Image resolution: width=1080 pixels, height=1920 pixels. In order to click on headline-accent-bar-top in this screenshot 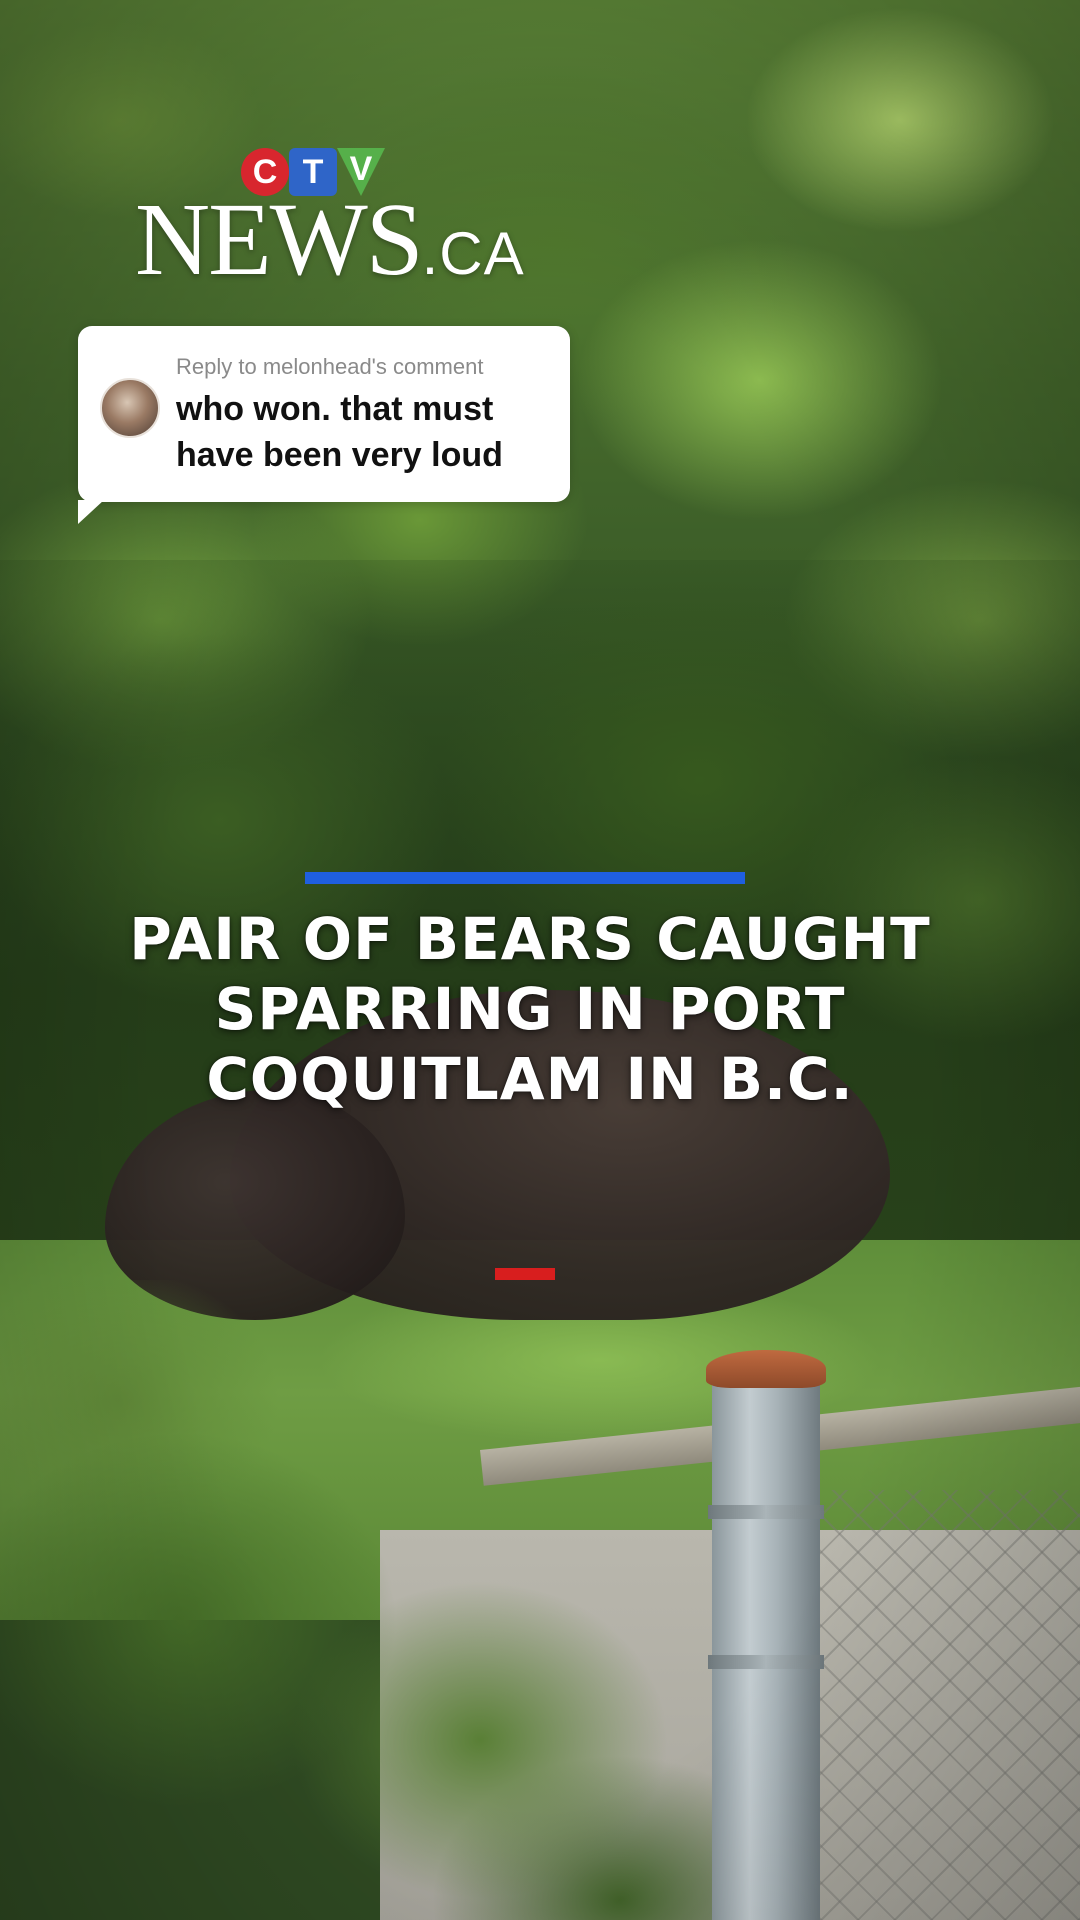, I will do `click(525, 878)`.